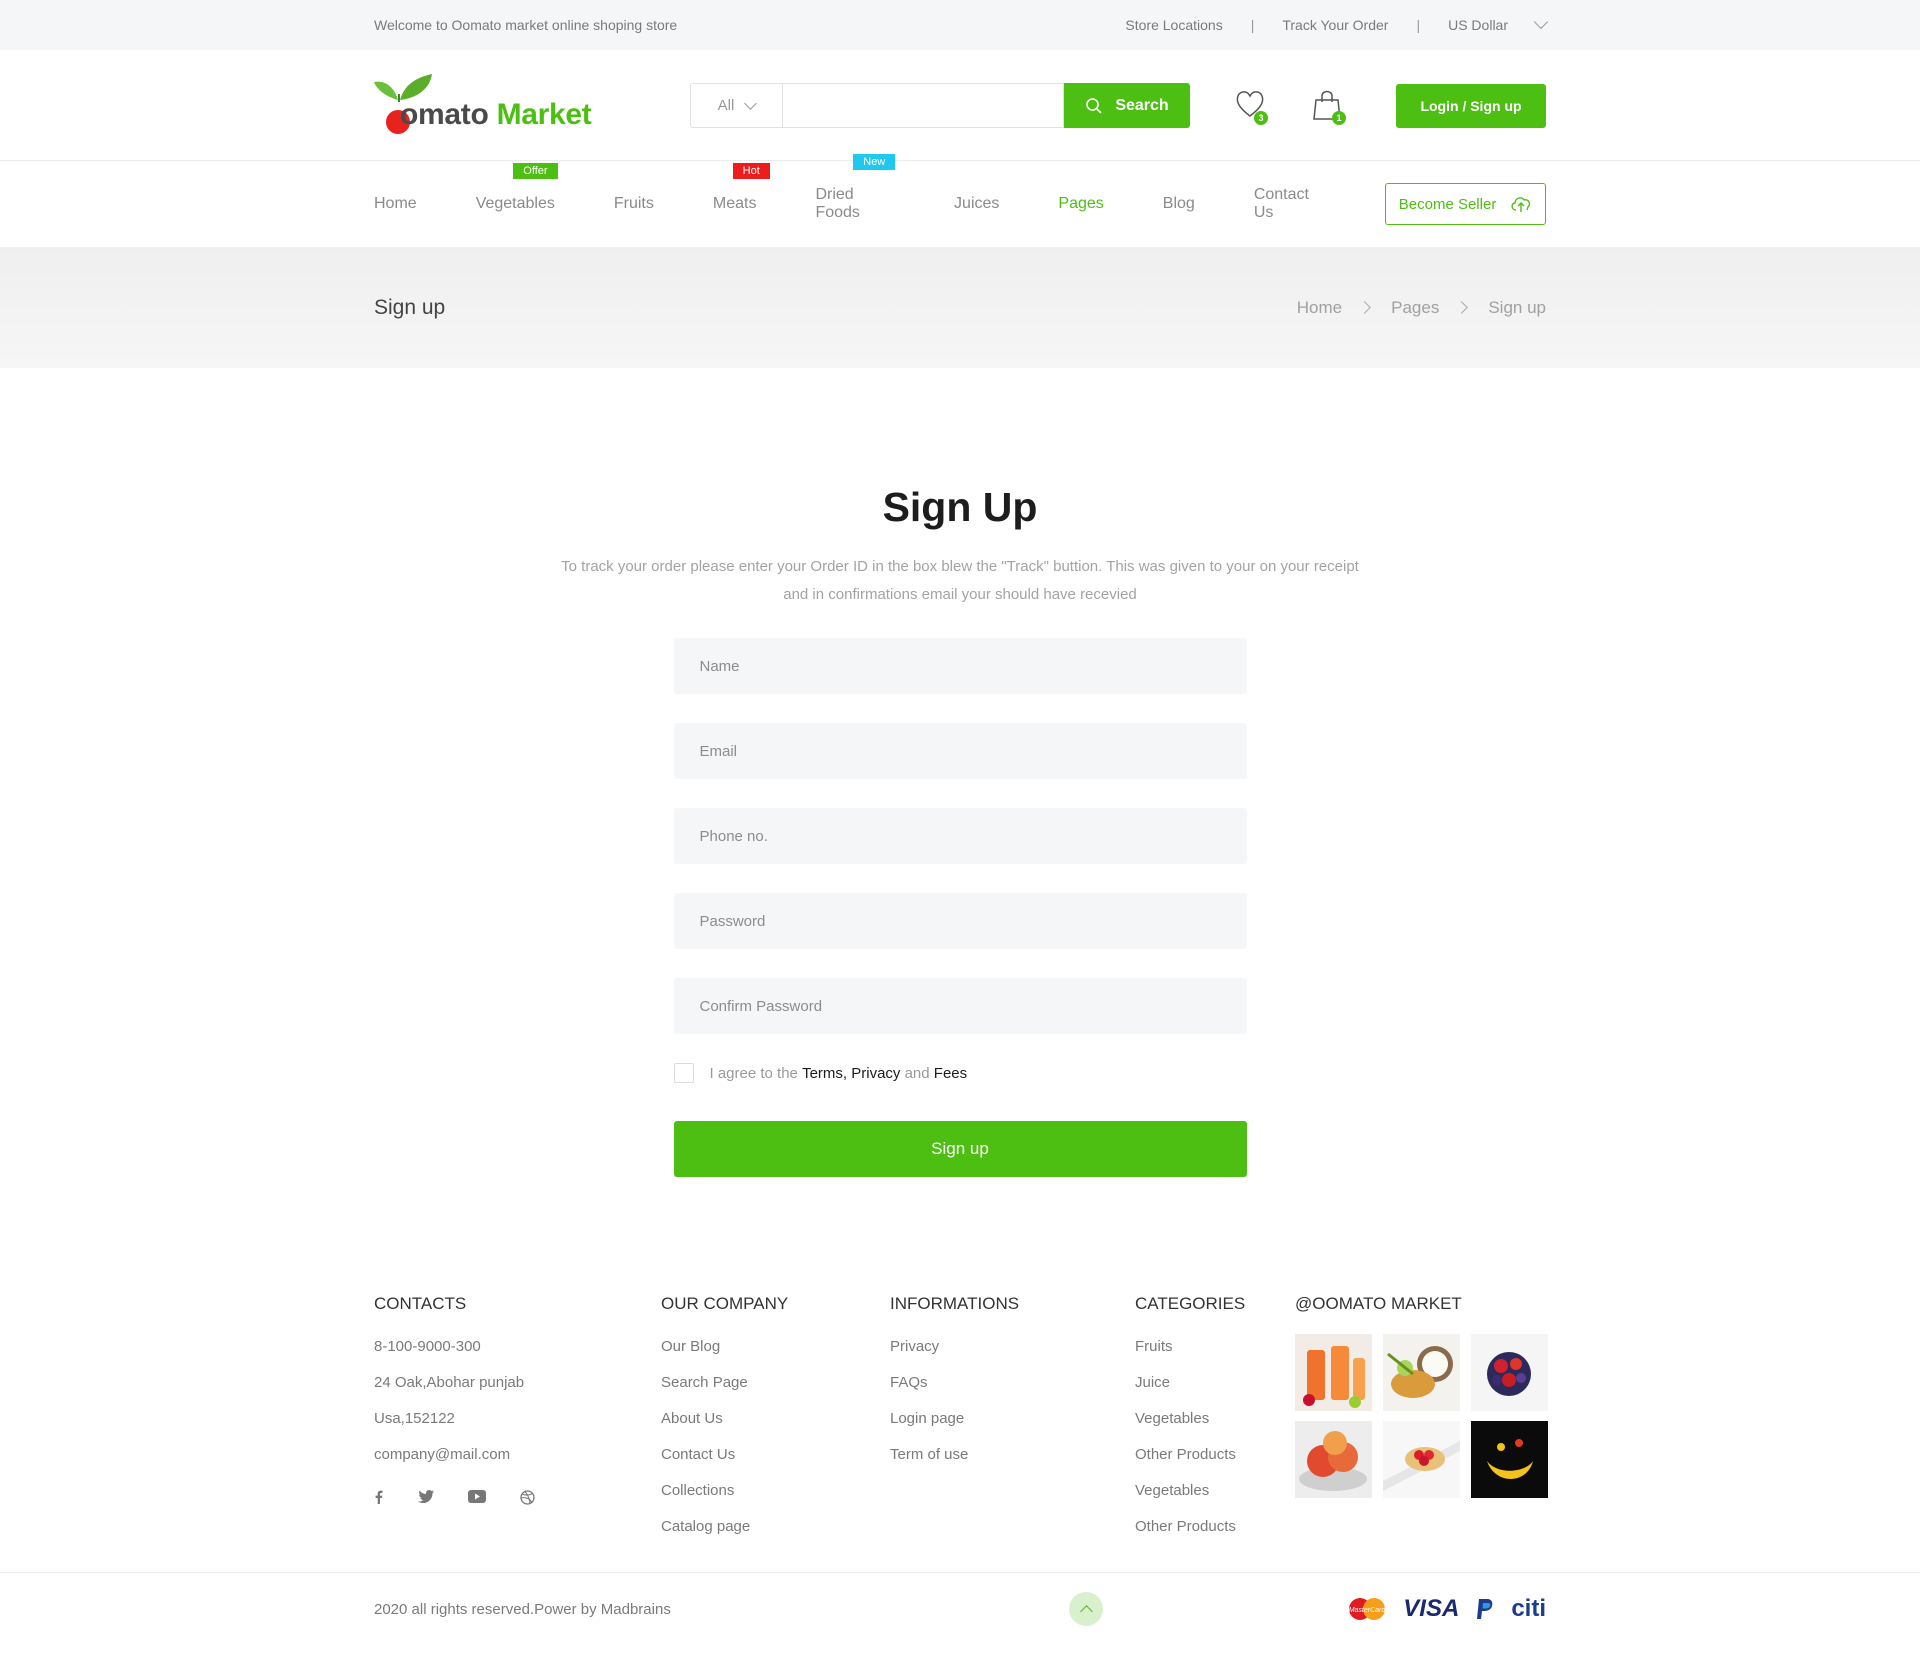 Image resolution: width=1920 pixels, height=1663 pixels. Describe the element at coordinates (1335, 25) in the screenshot. I see `track-order-link: Track Your Order` at that location.